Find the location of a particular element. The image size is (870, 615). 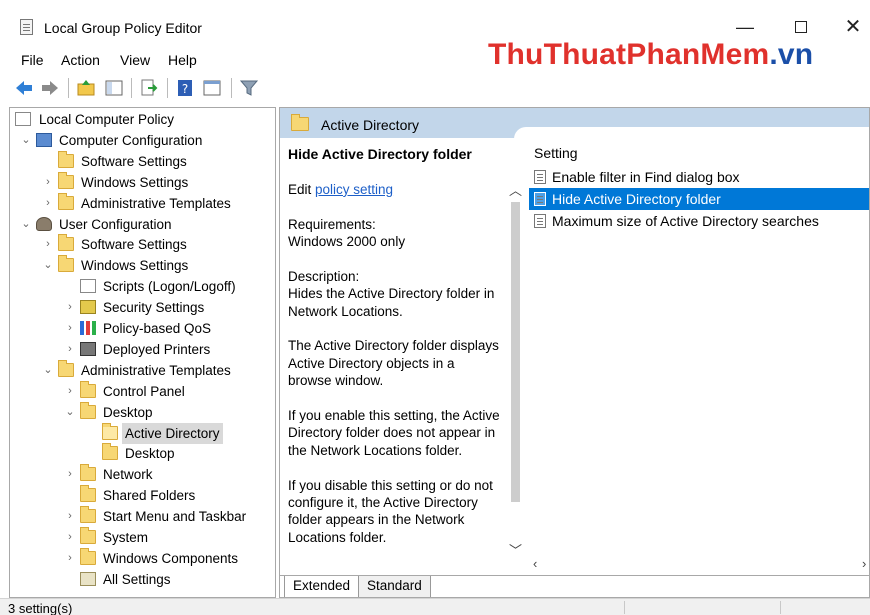

tree-item: ⌄ Desktop is located at coordinates (142, 412).